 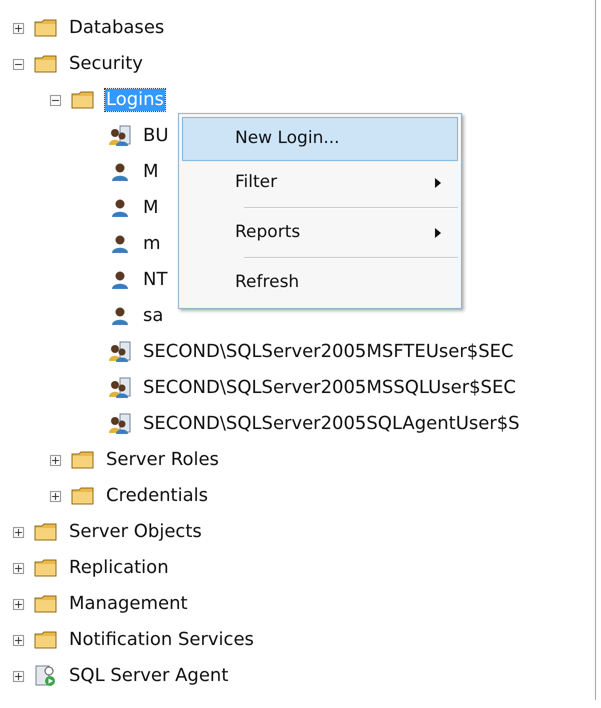 What do you see at coordinates (119, 568) in the screenshot?
I see `tree-item: Replication` at bounding box center [119, 568].